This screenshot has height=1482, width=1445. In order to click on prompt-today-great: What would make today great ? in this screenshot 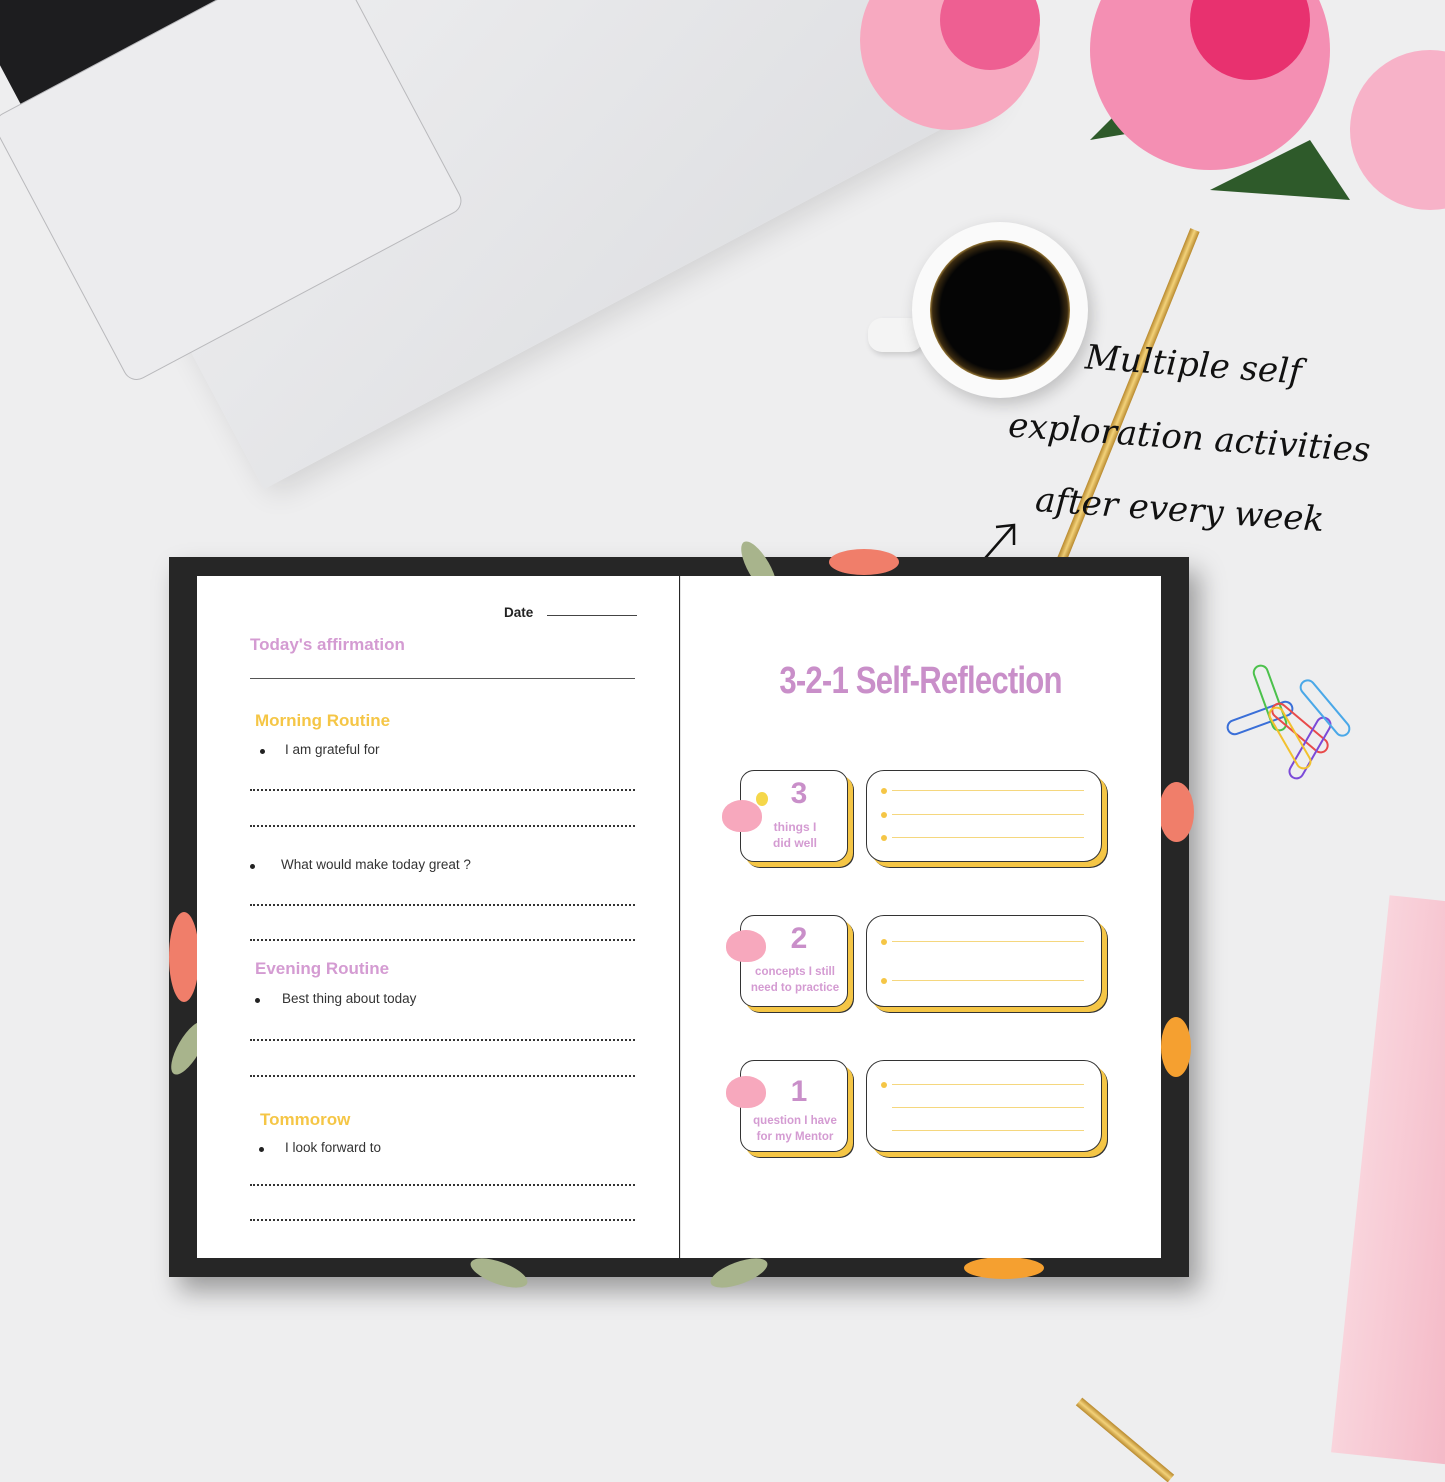, I will do `click(376, 864)`.